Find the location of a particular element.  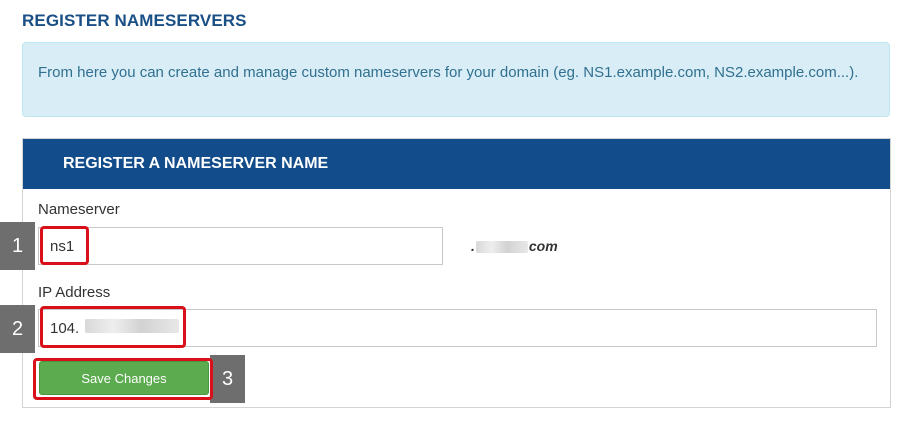

step-badge-1: 1 is located at coordinates (17, 246).